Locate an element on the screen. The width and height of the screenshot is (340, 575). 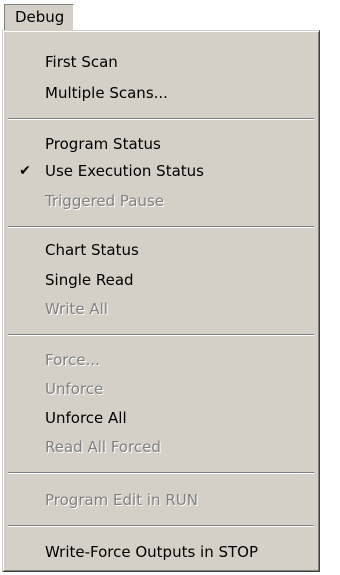
menu-item-label: Write-Force Outputs in STOP is located at coordinates (152, 552).